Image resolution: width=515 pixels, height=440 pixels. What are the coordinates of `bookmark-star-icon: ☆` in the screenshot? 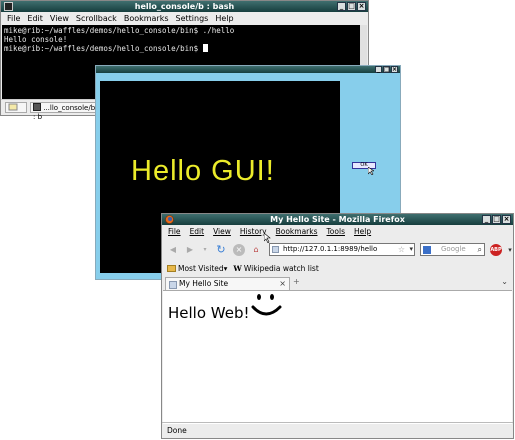 It's located at (401, 249).